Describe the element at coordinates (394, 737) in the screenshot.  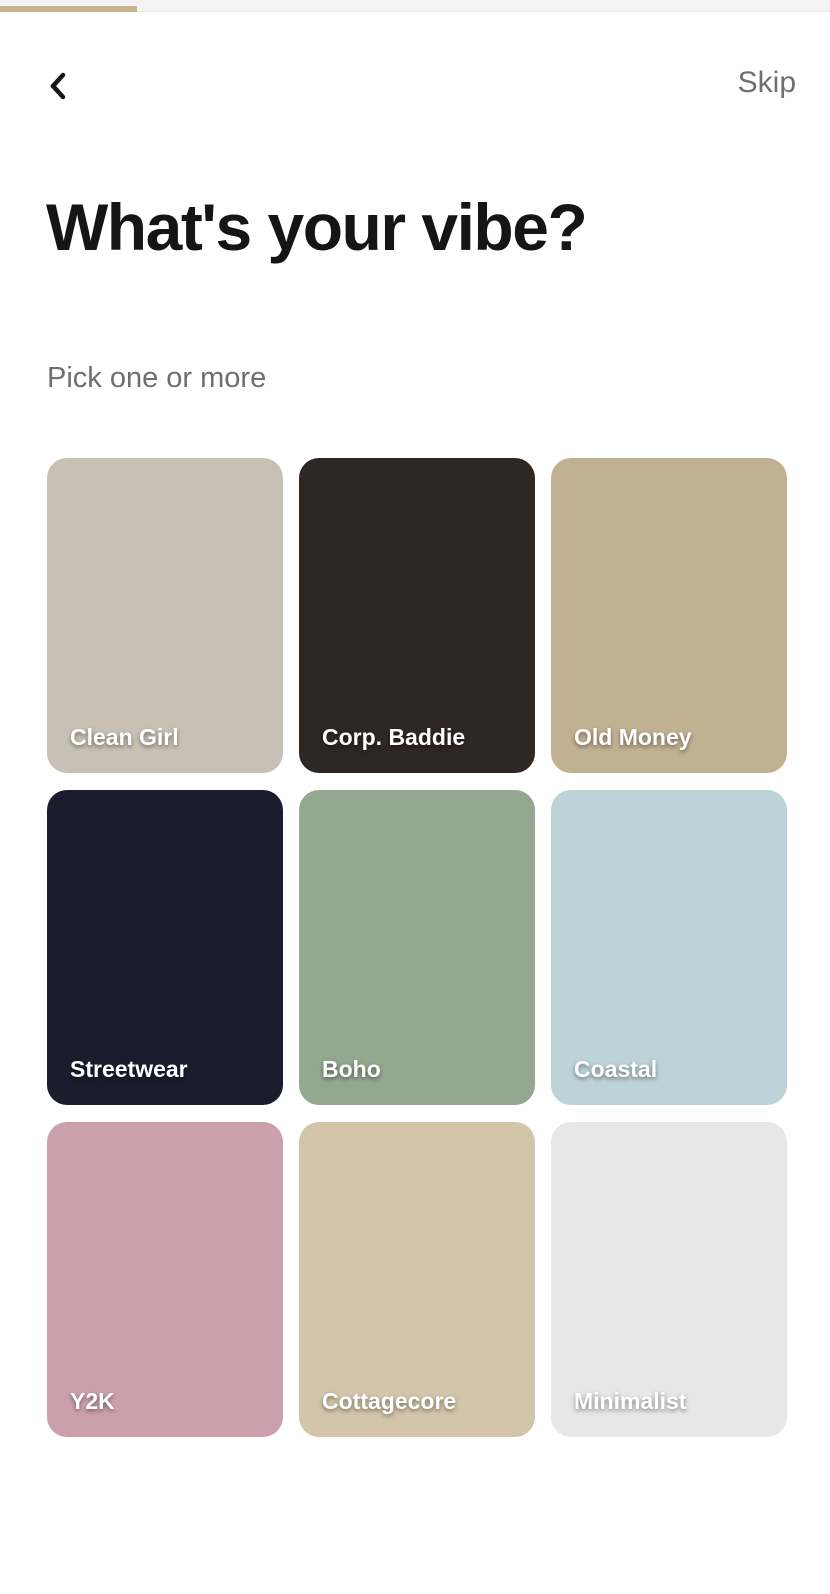
I see `vibe-tile-label: Corp. Baddie` at that location.